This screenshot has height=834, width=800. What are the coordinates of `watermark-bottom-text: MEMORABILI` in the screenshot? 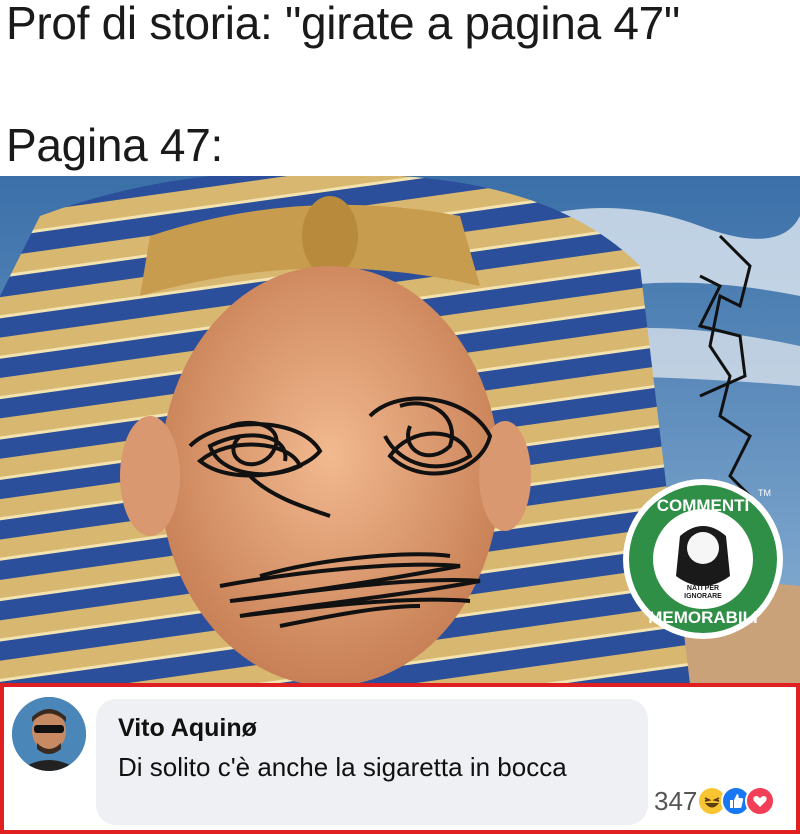 It's located at (703, 617).